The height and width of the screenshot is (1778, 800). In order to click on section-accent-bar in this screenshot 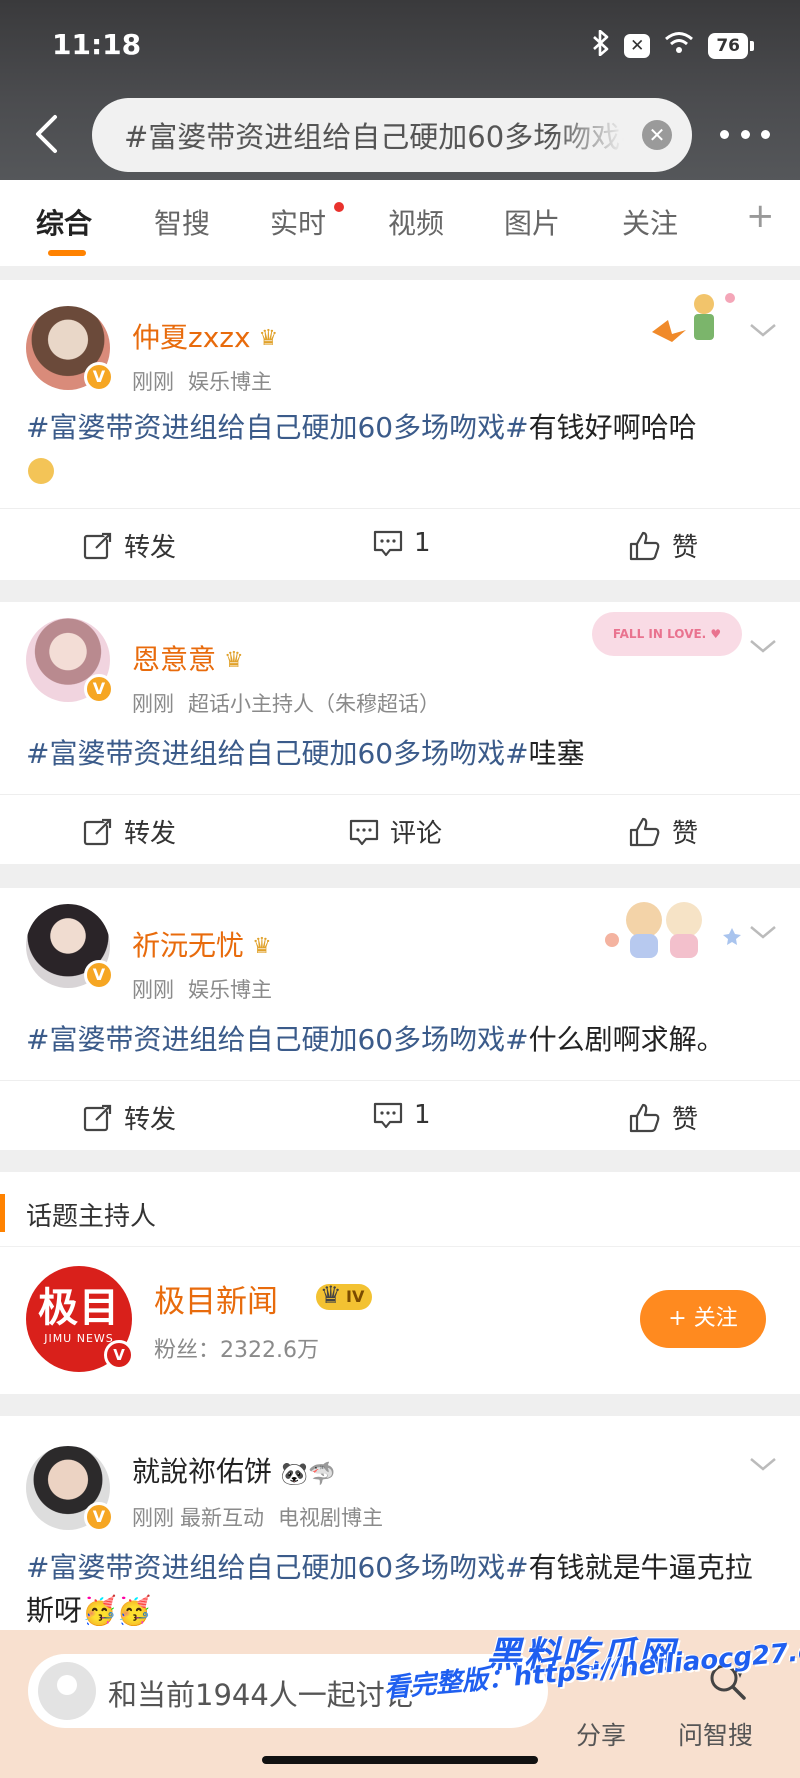, I will do `click(2, 1213)`.